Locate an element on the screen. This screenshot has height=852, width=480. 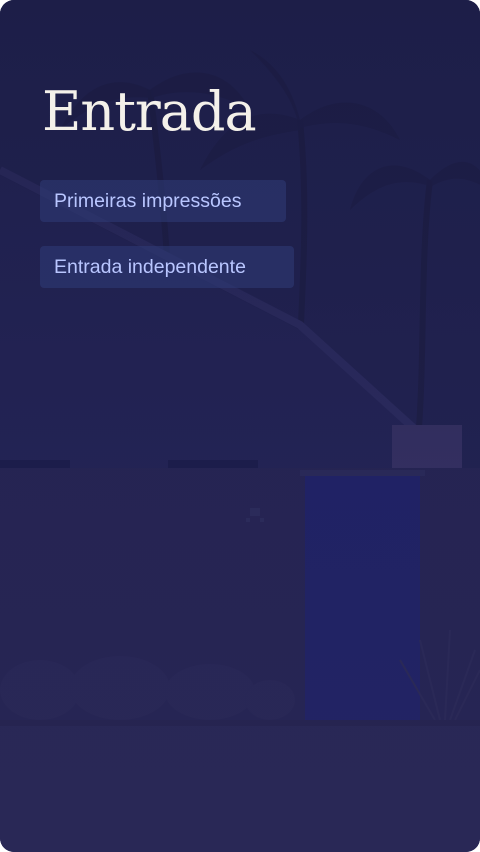
page-title: Entrada is located at coordinates (149, 111).